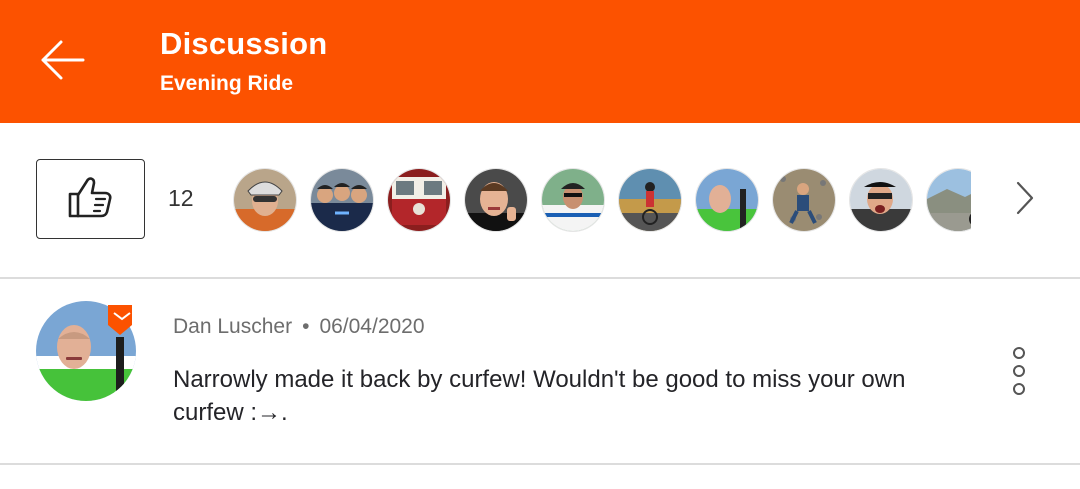  I want to click on chevron-right-icon, so click(1025, 200).